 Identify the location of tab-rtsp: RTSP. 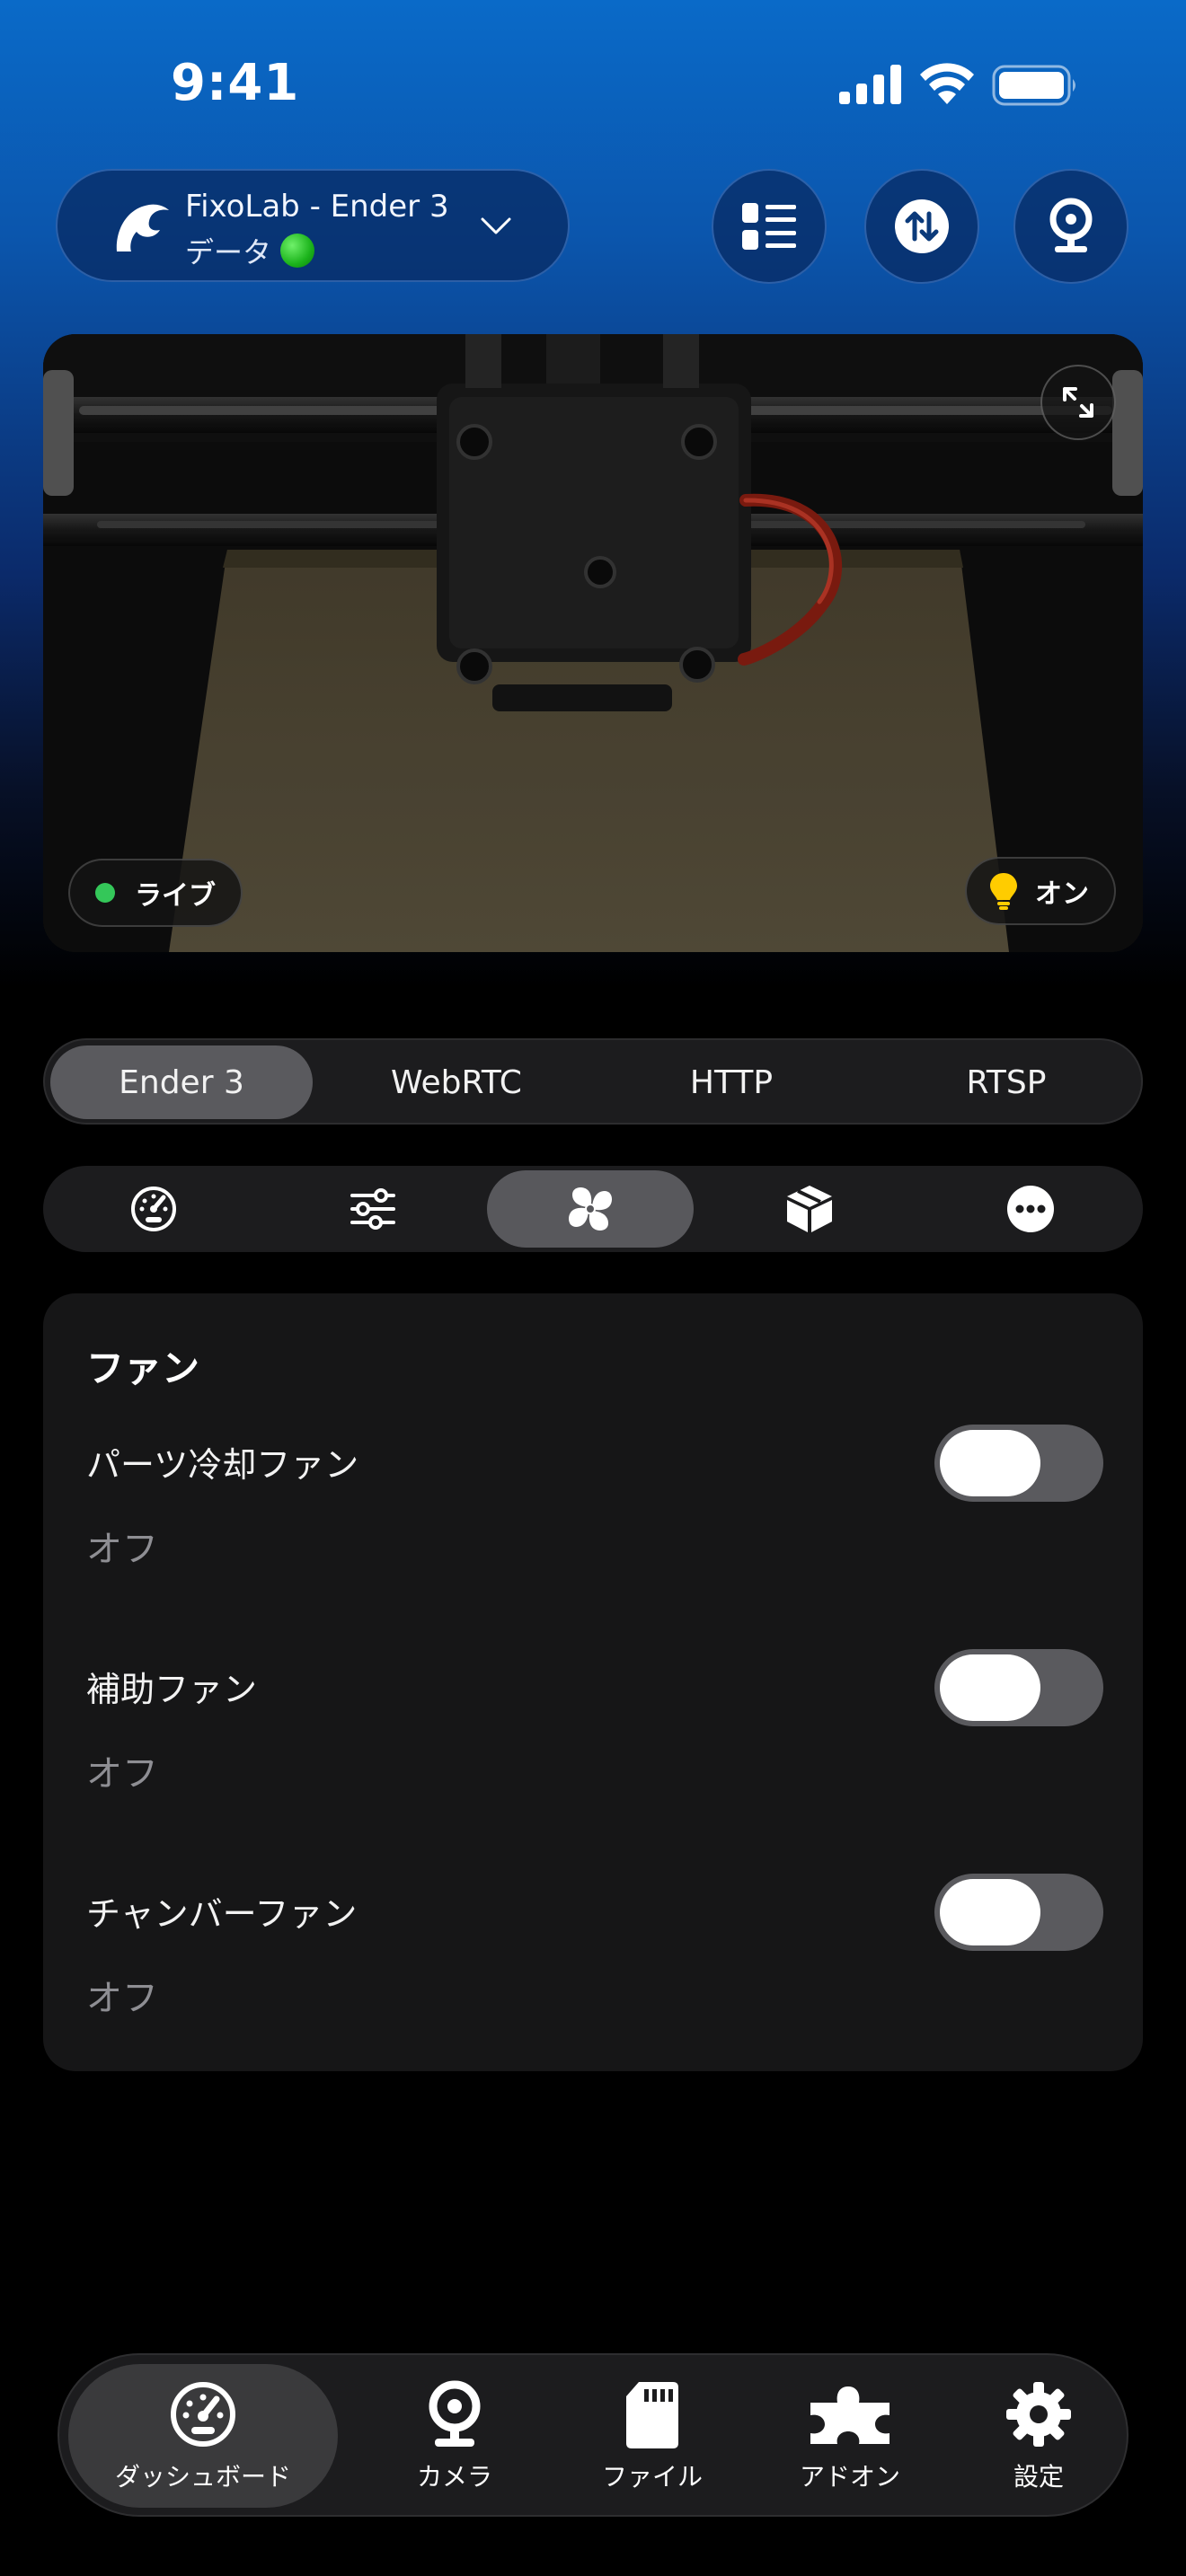
(1006, 1082).